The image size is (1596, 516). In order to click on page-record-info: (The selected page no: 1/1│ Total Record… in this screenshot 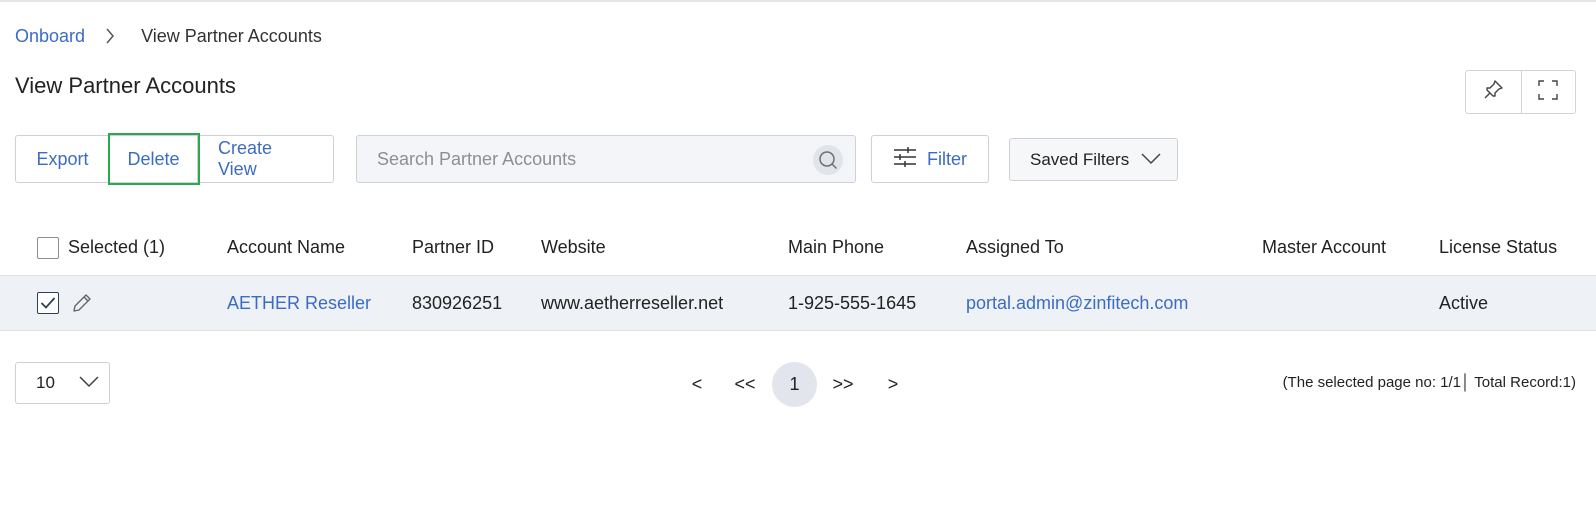, I will do `click(1429, 382)`.